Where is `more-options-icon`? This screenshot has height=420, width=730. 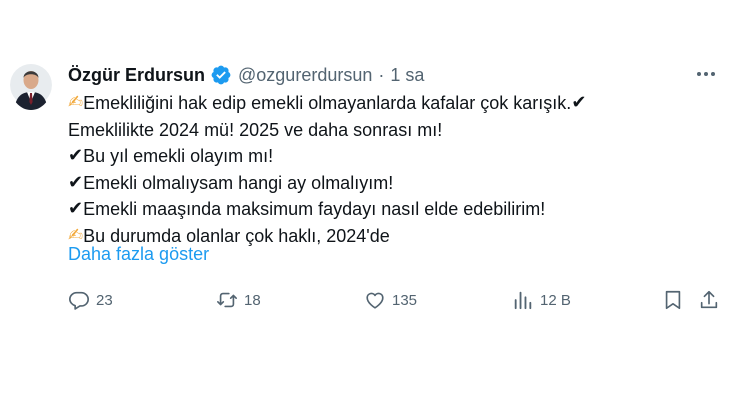
more-options-icon is located at coordinates (706, 74).